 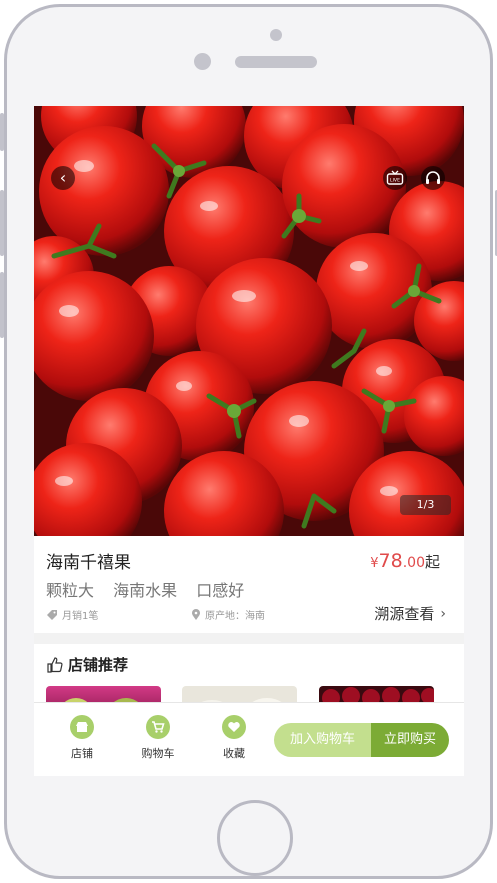 What do you see at coordinates (374, 563) in the screenshot?
I see `price-currency: ¥` at bounding box center [374, 563].